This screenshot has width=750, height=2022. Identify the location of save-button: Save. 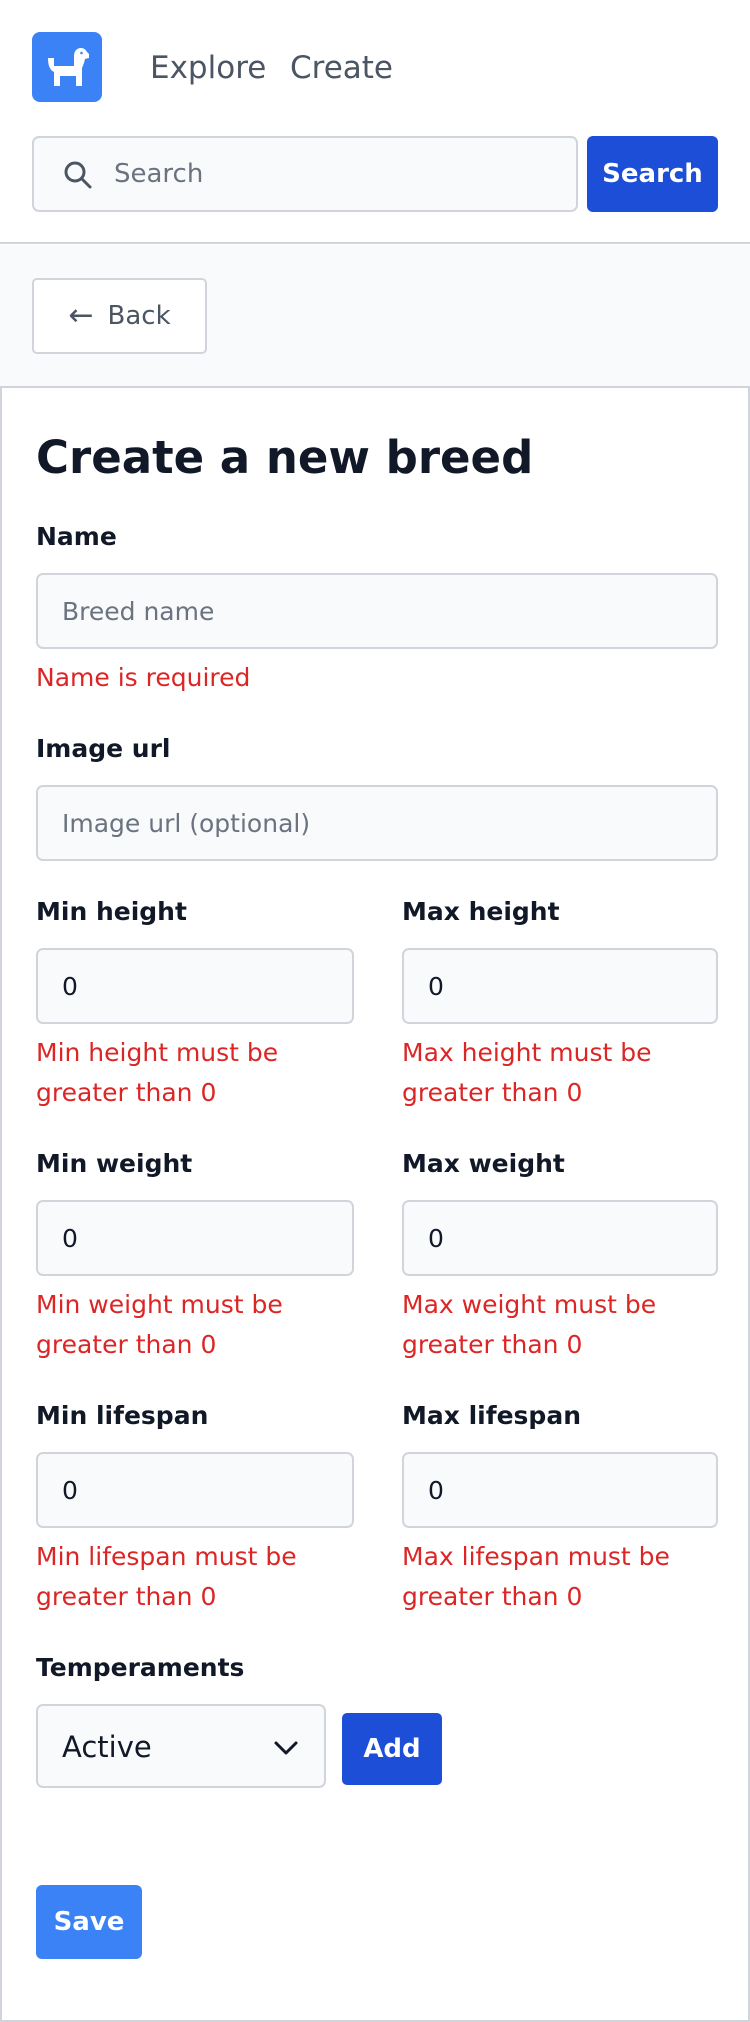
(89, 1922).